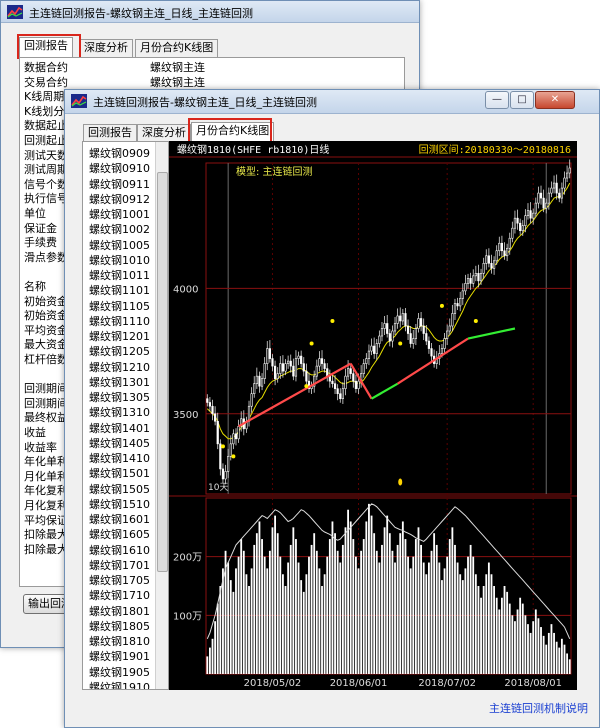  What do you see at coordinates (119, 684) in the screenshot?
I see `contract-item: 螺纹钢1910` at bounding box center [119, 684].